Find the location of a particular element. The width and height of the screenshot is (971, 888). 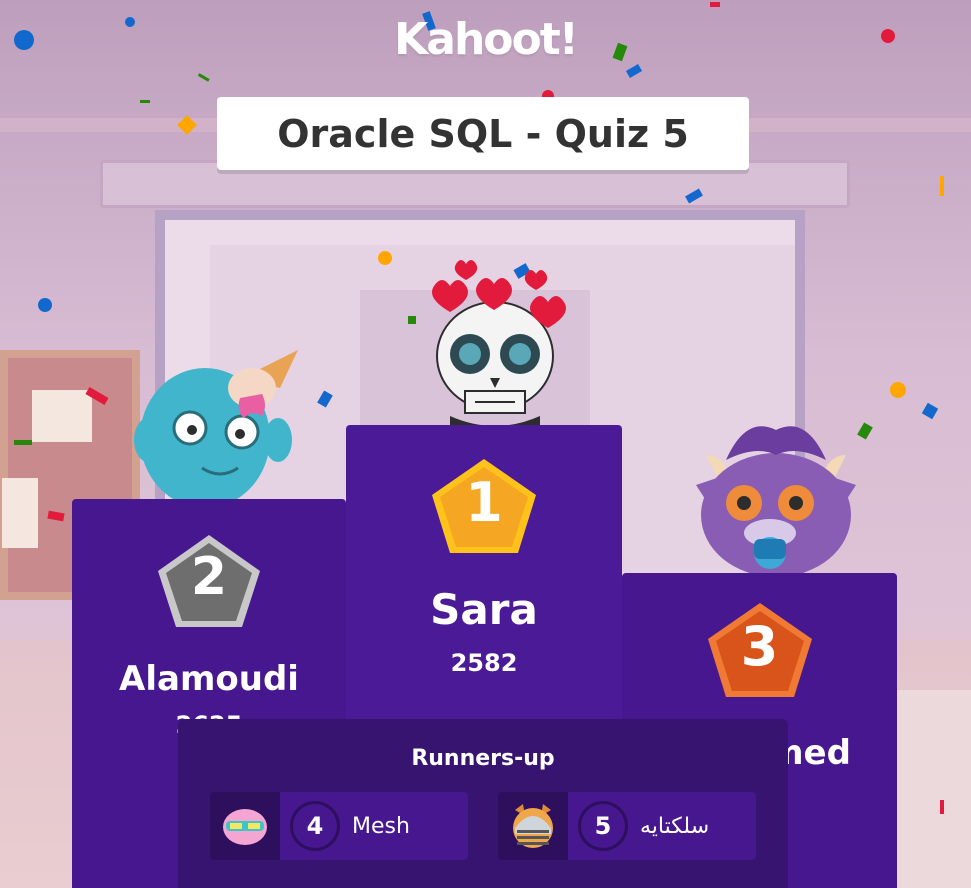

runner-item: 4 Mesh is located at coordinates (339, 826).